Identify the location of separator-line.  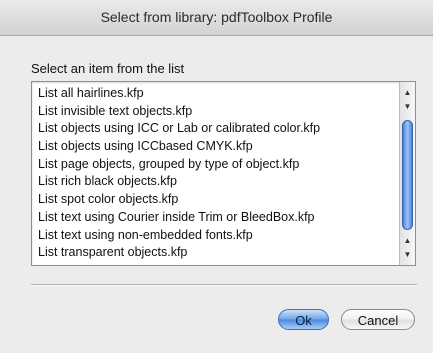
(224, 285).